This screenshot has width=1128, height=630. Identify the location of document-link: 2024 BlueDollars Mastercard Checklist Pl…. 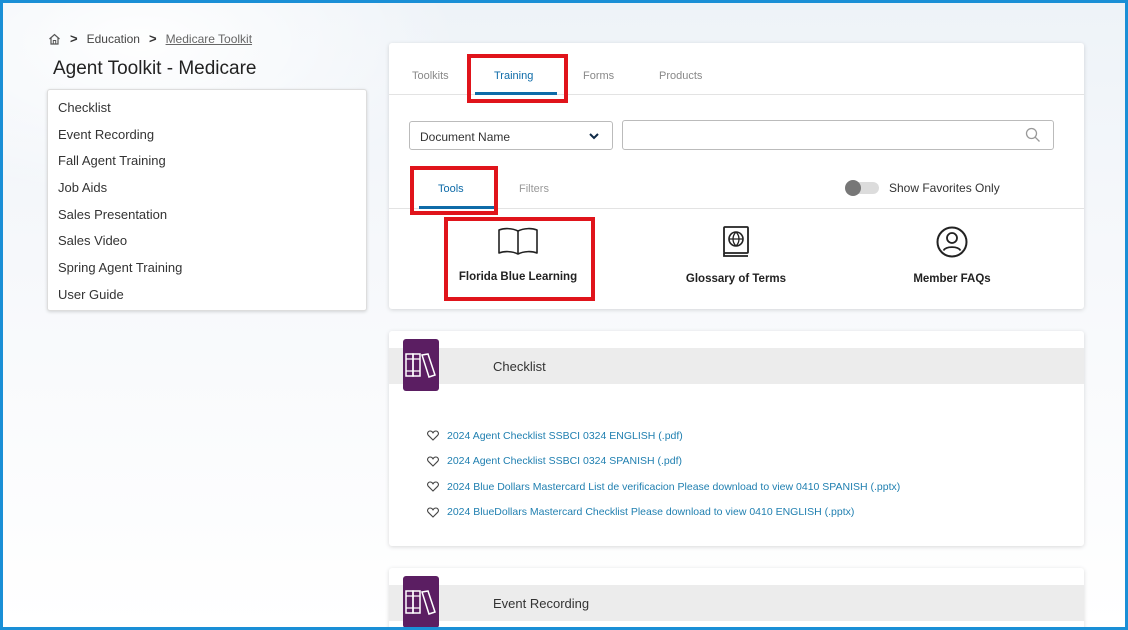
(650, 512).